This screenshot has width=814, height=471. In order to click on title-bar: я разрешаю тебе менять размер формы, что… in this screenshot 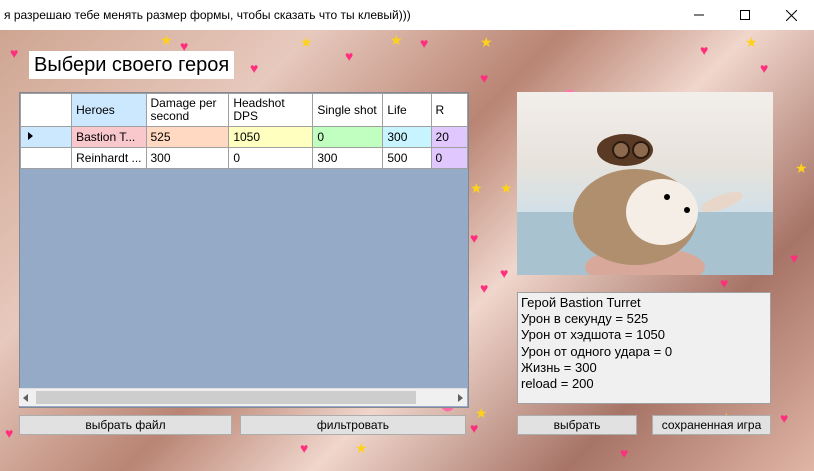, I will do `click(407, 15)`.